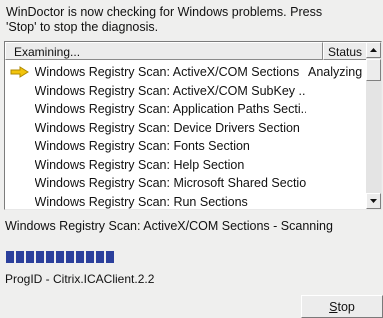 The image size is (383, 318). I want to click on stop-button-label: top, so click(346, 306).